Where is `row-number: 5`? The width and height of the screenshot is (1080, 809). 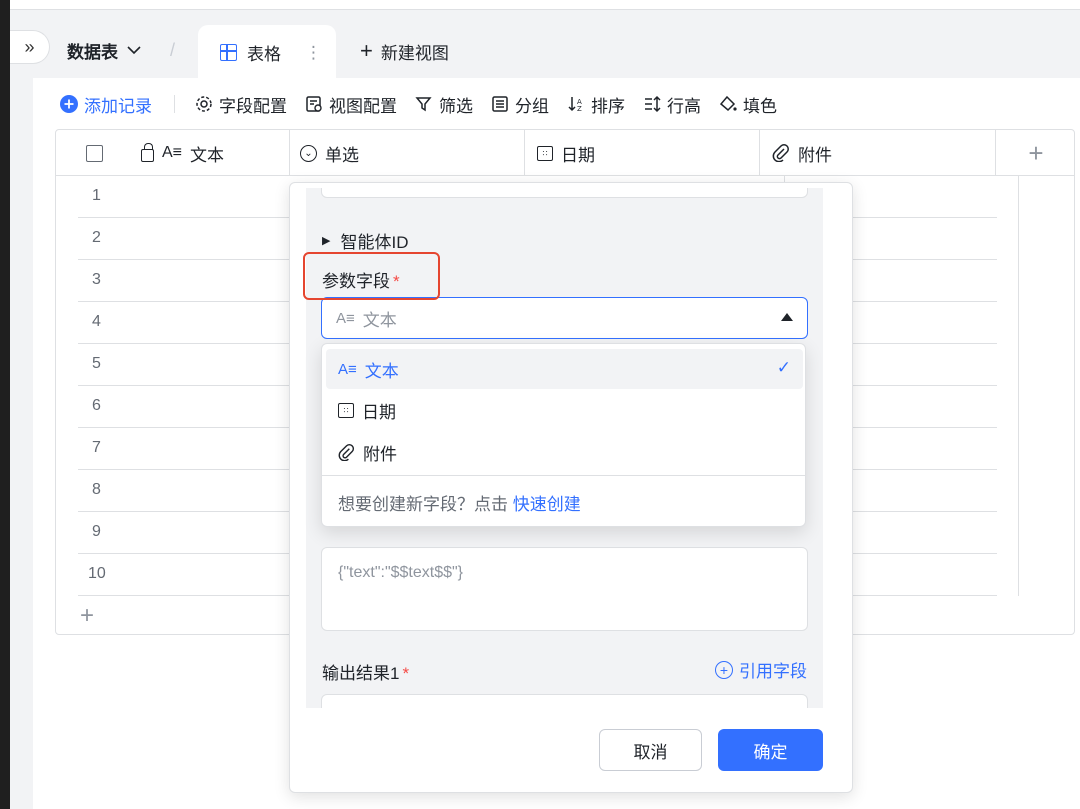
row-number: 5 is located at coordinates (96, 363).